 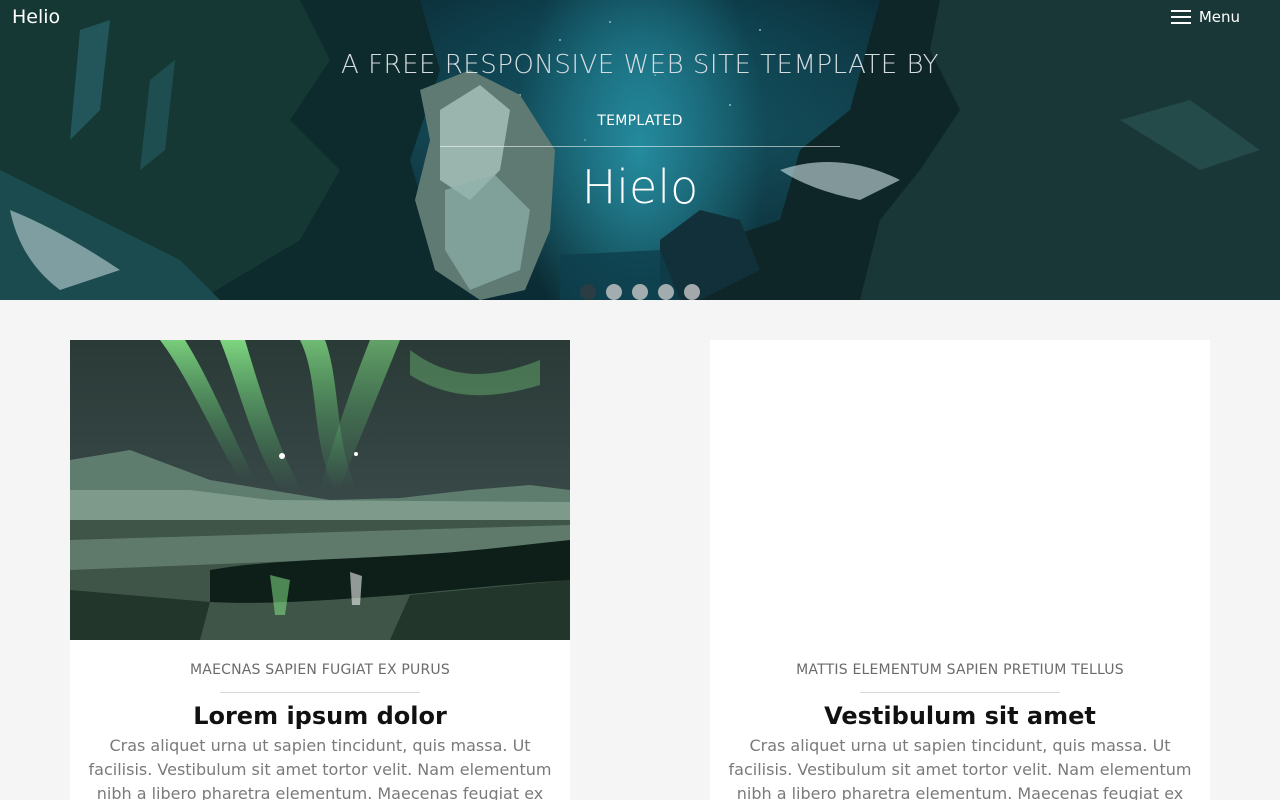 I want to click on aurora-image, so click(x=320, y=490).